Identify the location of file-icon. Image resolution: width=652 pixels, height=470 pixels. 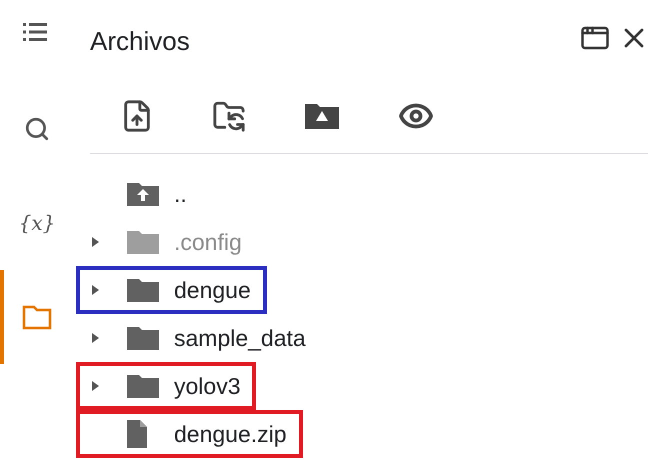
(137, 434).